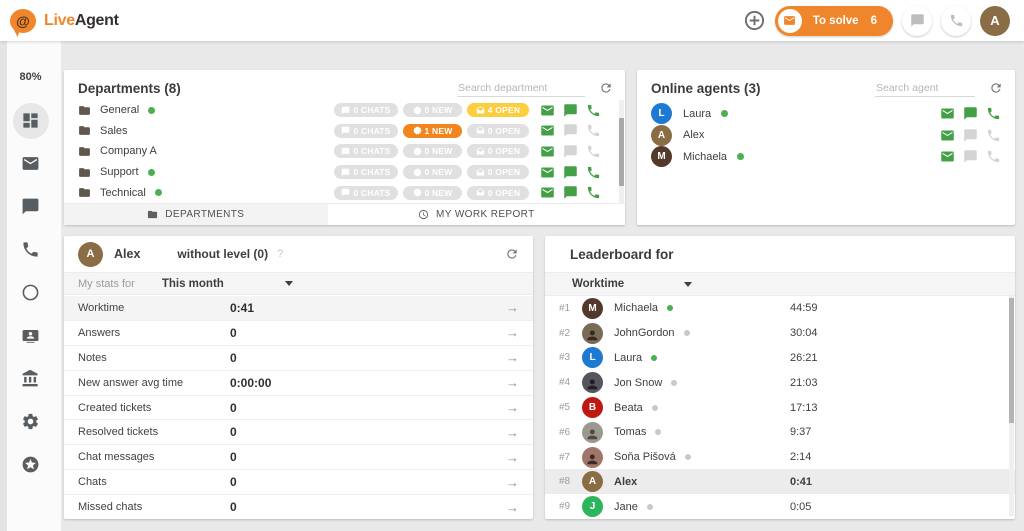 This screenshot has width=1024, height=531. I want to click on new-tickets-badge: 1 NEW, so click(432, 130).